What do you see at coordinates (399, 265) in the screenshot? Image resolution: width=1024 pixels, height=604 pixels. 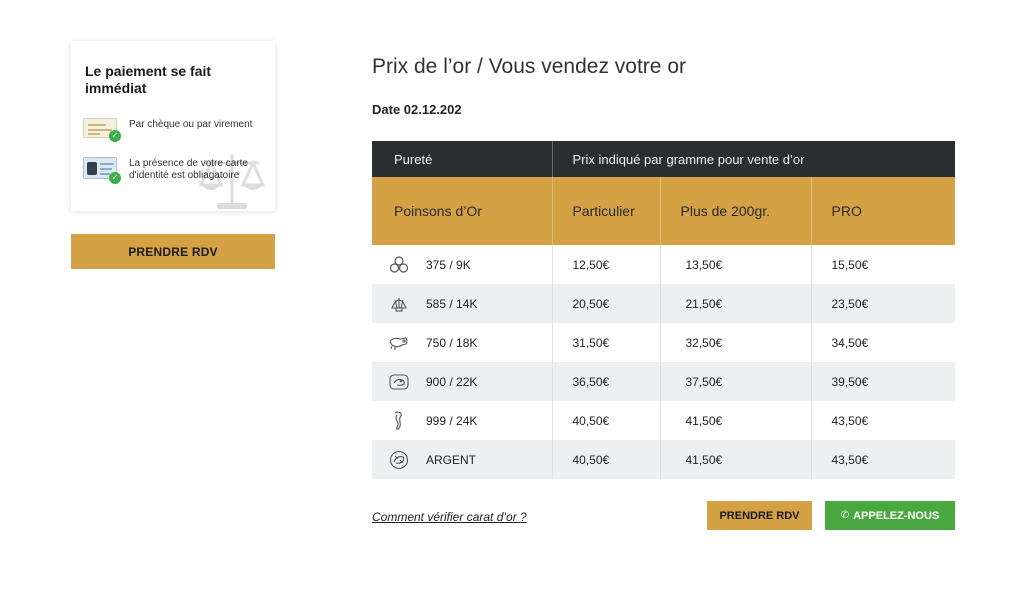 I see `trefoil-hallmark-icon` at bounding box center [399, 265].